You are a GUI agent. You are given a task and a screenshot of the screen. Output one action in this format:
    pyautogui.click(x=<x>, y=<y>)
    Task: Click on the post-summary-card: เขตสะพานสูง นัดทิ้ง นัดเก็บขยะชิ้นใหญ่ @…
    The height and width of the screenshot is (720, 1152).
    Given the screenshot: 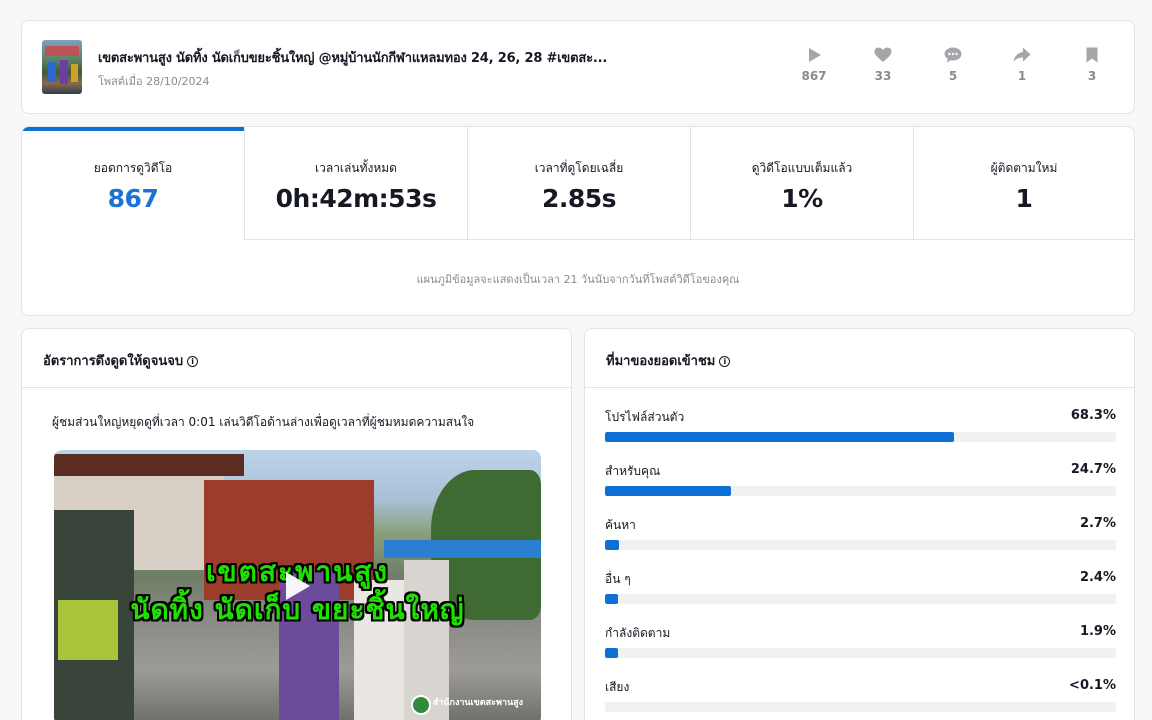 What is the action you would take?
    pyautogui.click(x=578, y=67)
    